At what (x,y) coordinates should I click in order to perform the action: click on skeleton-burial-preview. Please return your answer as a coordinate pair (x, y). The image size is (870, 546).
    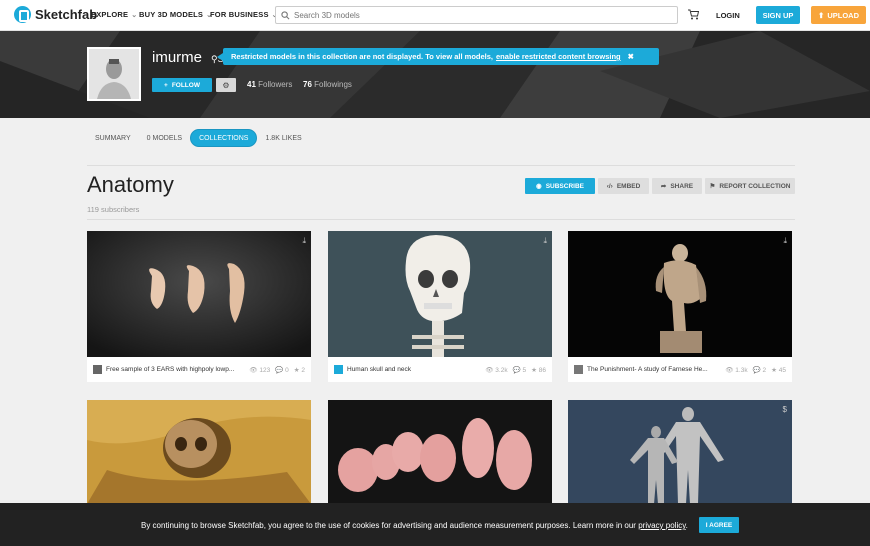
    Looking at the image, I should click on (199, 452).